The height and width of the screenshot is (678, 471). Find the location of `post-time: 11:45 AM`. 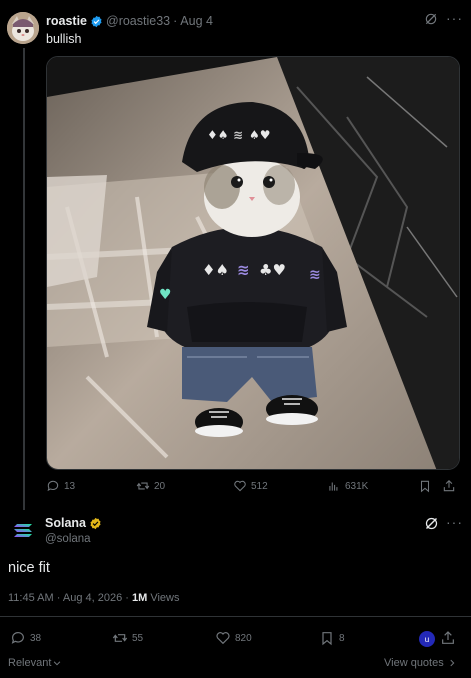

post-time: 11:45 AM is located at coordinates (31, 598).